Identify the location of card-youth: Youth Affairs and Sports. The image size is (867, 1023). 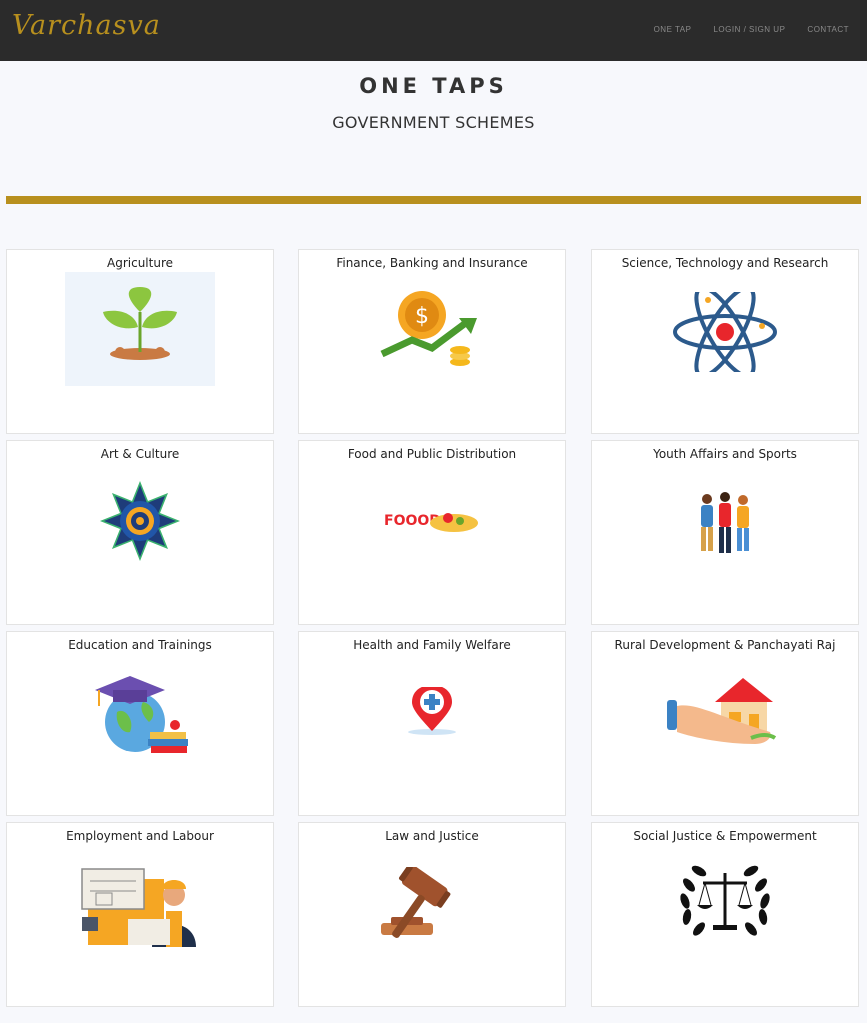
(725, 532).